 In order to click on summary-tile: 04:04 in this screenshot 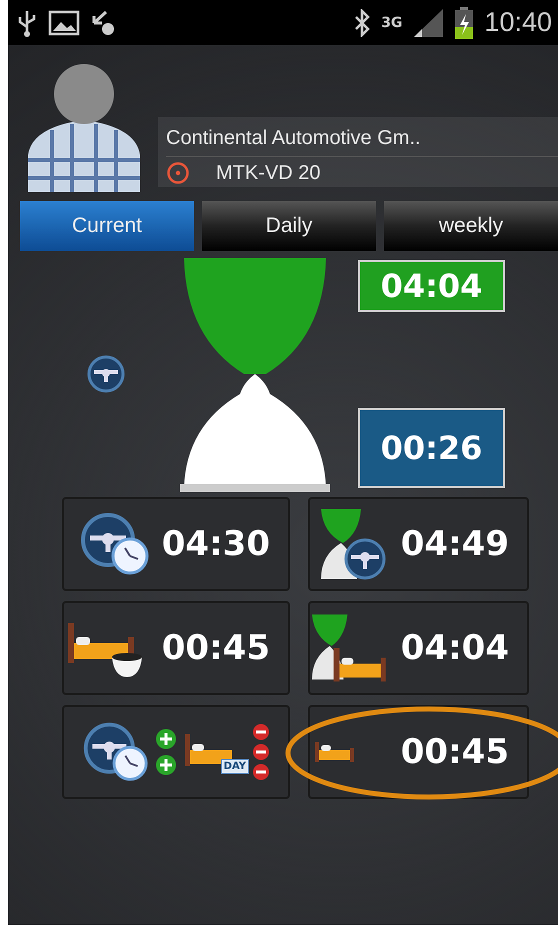, I will do `click(418, 648)`.